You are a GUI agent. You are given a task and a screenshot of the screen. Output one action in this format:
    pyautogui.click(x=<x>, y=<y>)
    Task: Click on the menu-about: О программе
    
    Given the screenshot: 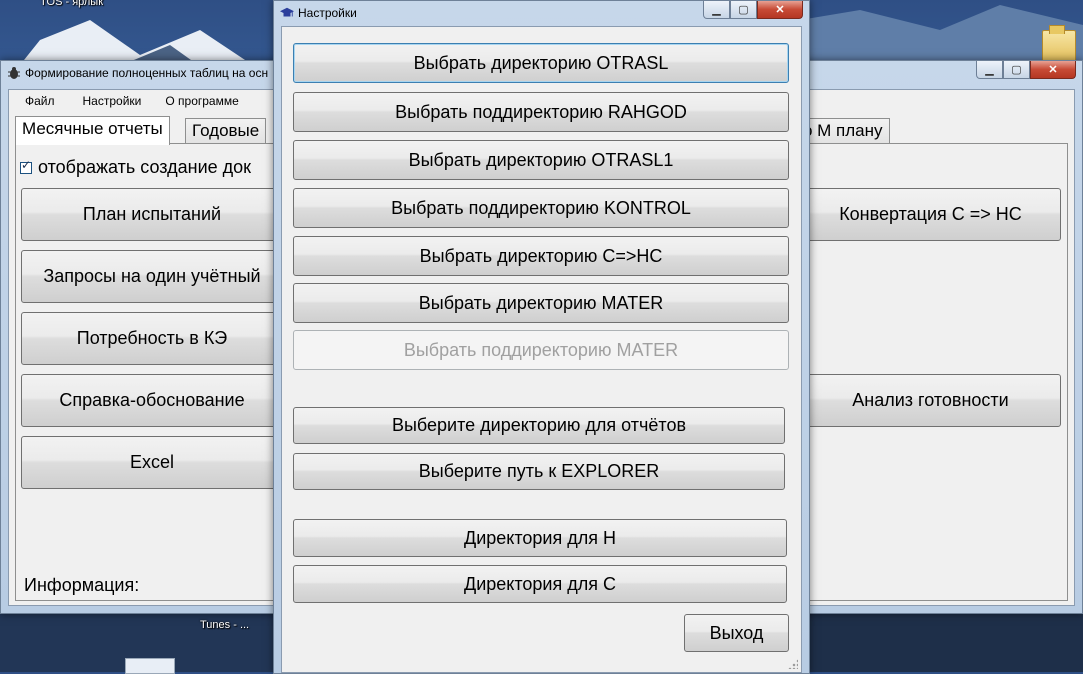 What is the action you would take?
    pyautogui.click(x=199, y=101)
    